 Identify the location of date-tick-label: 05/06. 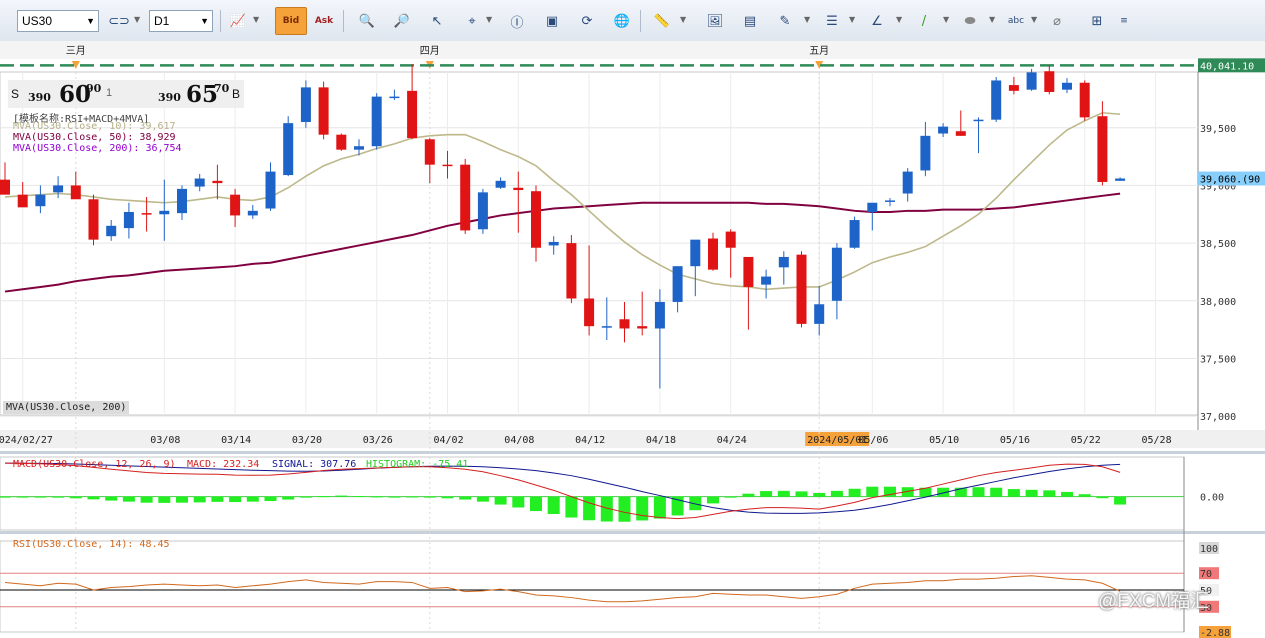
(873, 440).